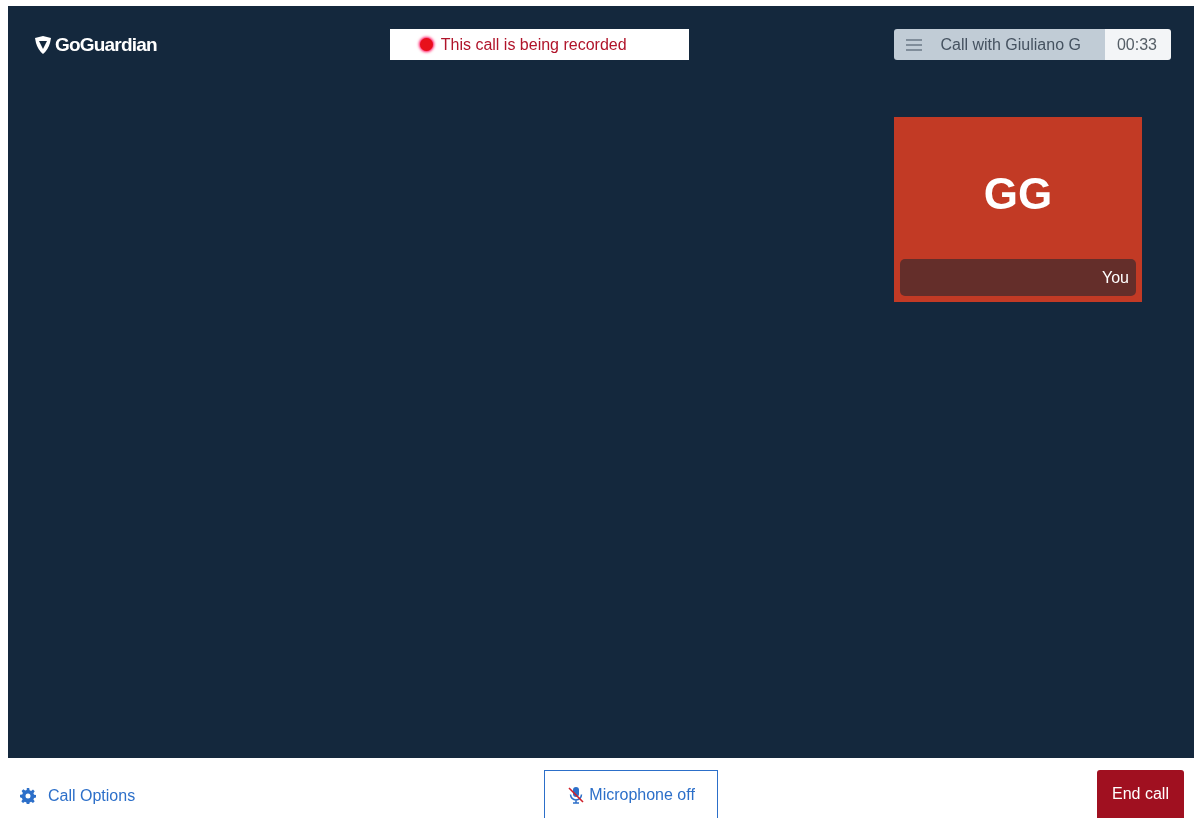  What do you see at coordinates (78, 796) in the screenshot?
I see `call-options-button: Call Options` at bounding box center [78, 796].